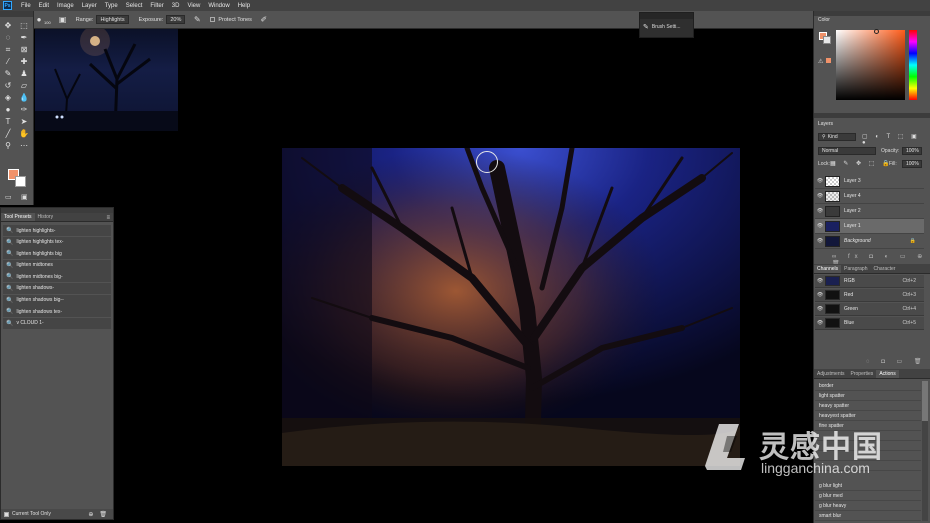 This screenshot has height=523, width=930. I want to click on more-tools-icon: ⋯, so click(24, 145).